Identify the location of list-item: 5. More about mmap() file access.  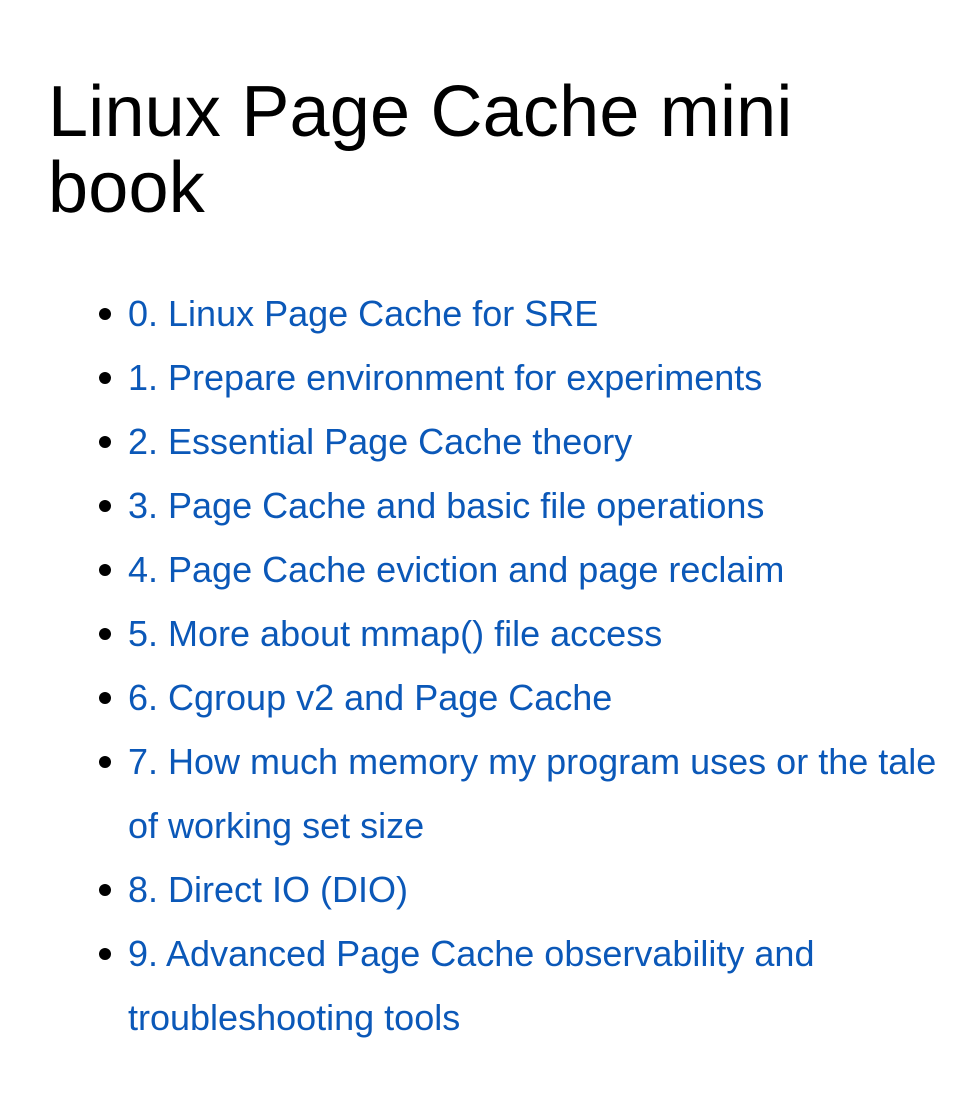
(519, 634).